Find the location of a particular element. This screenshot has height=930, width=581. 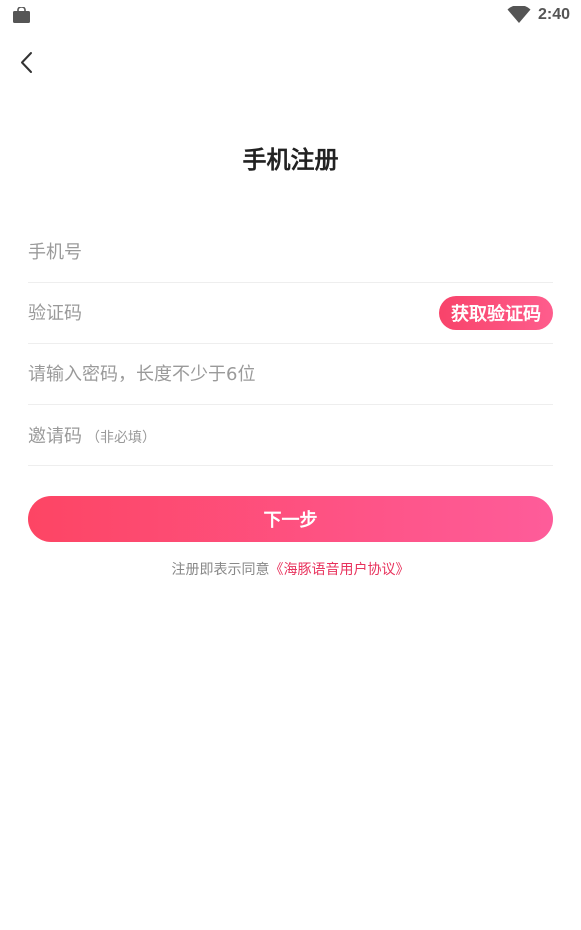

invite-code-hint: （非必填） is located at coordinates (121, 438).